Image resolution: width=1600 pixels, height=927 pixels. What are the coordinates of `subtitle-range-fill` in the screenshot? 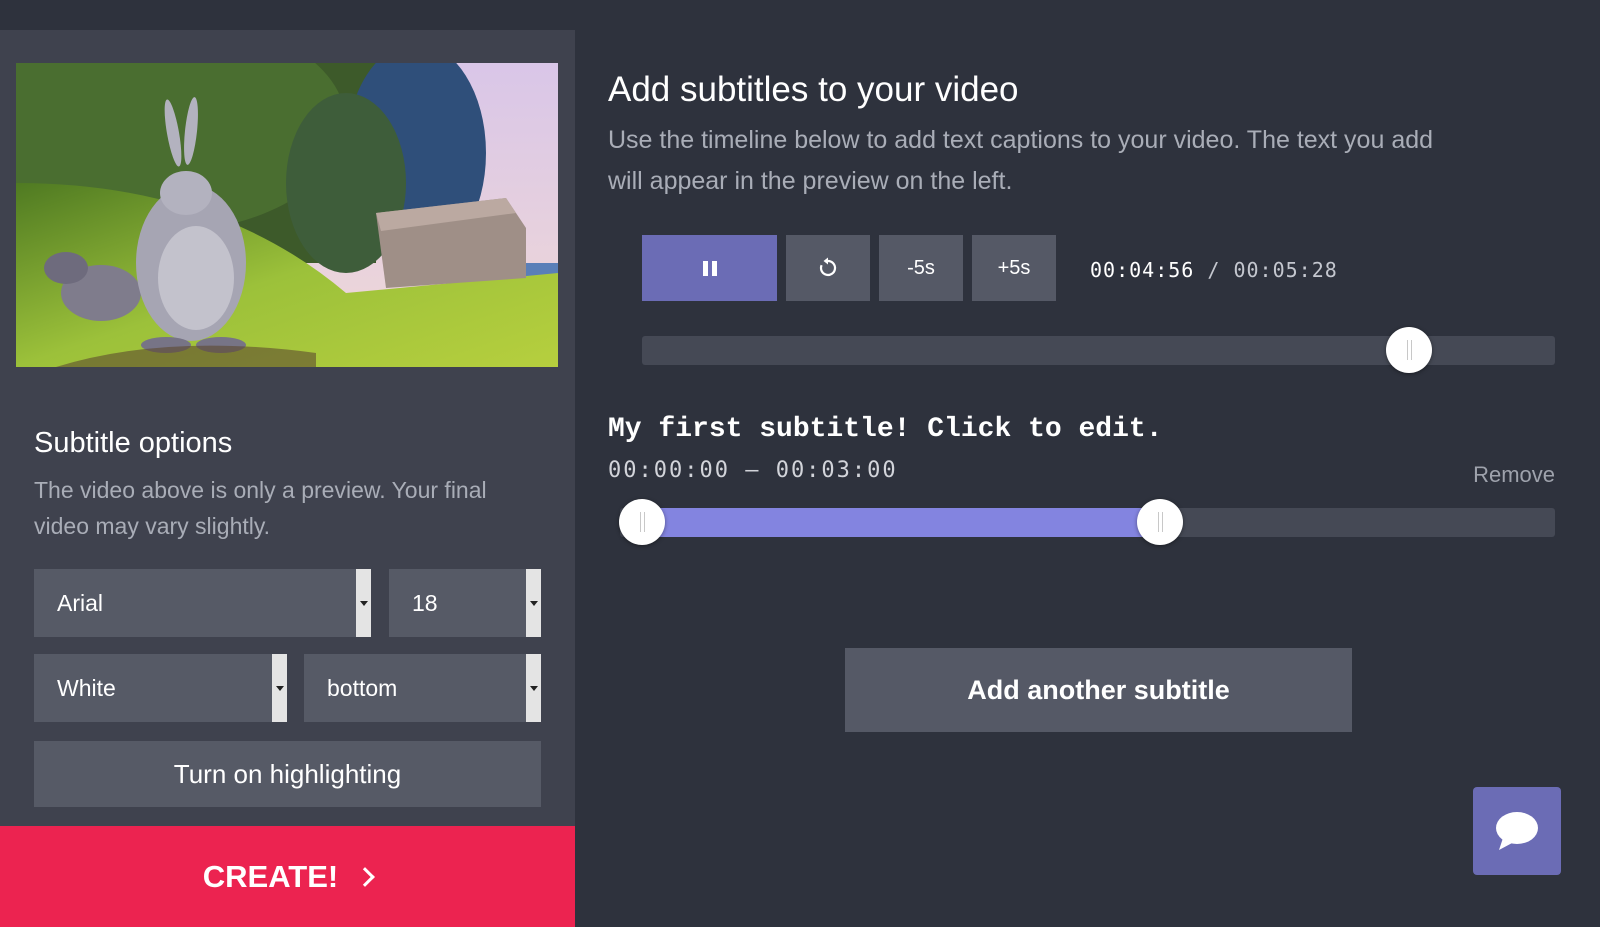 It's located at (901, 522).